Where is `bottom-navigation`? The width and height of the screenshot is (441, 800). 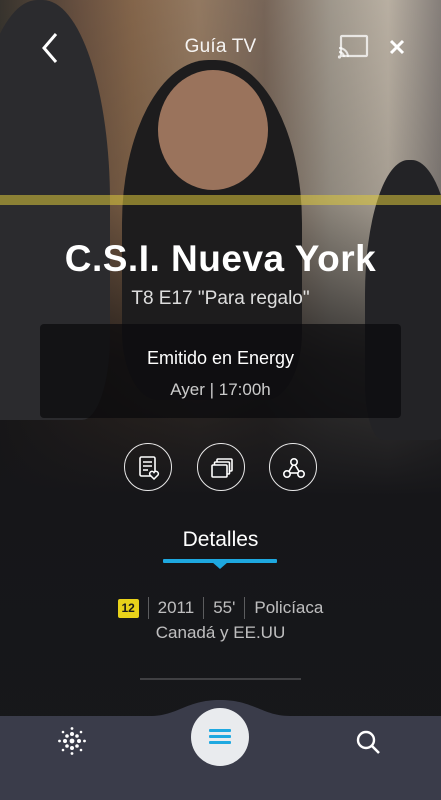 bottom-navigation is located at coordinates (220, 750).